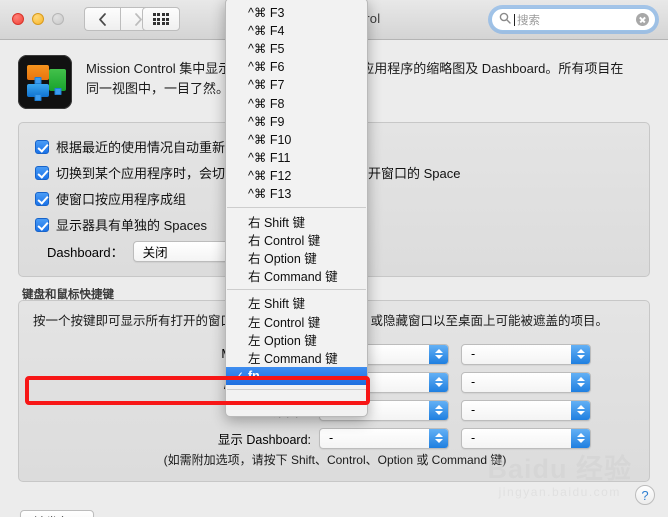 The width and height of the screenshot is (668, 517). I want to click on menu-item-left-control: 左 Control 键, so click(296, 321).